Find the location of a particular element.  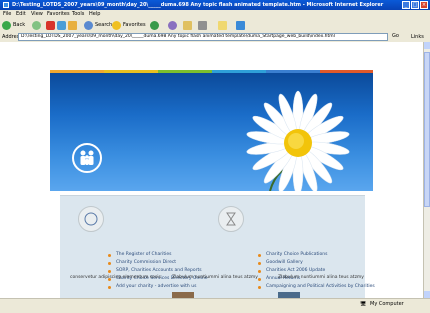

menu-tools: Tools is located at coordinates (78, 14).